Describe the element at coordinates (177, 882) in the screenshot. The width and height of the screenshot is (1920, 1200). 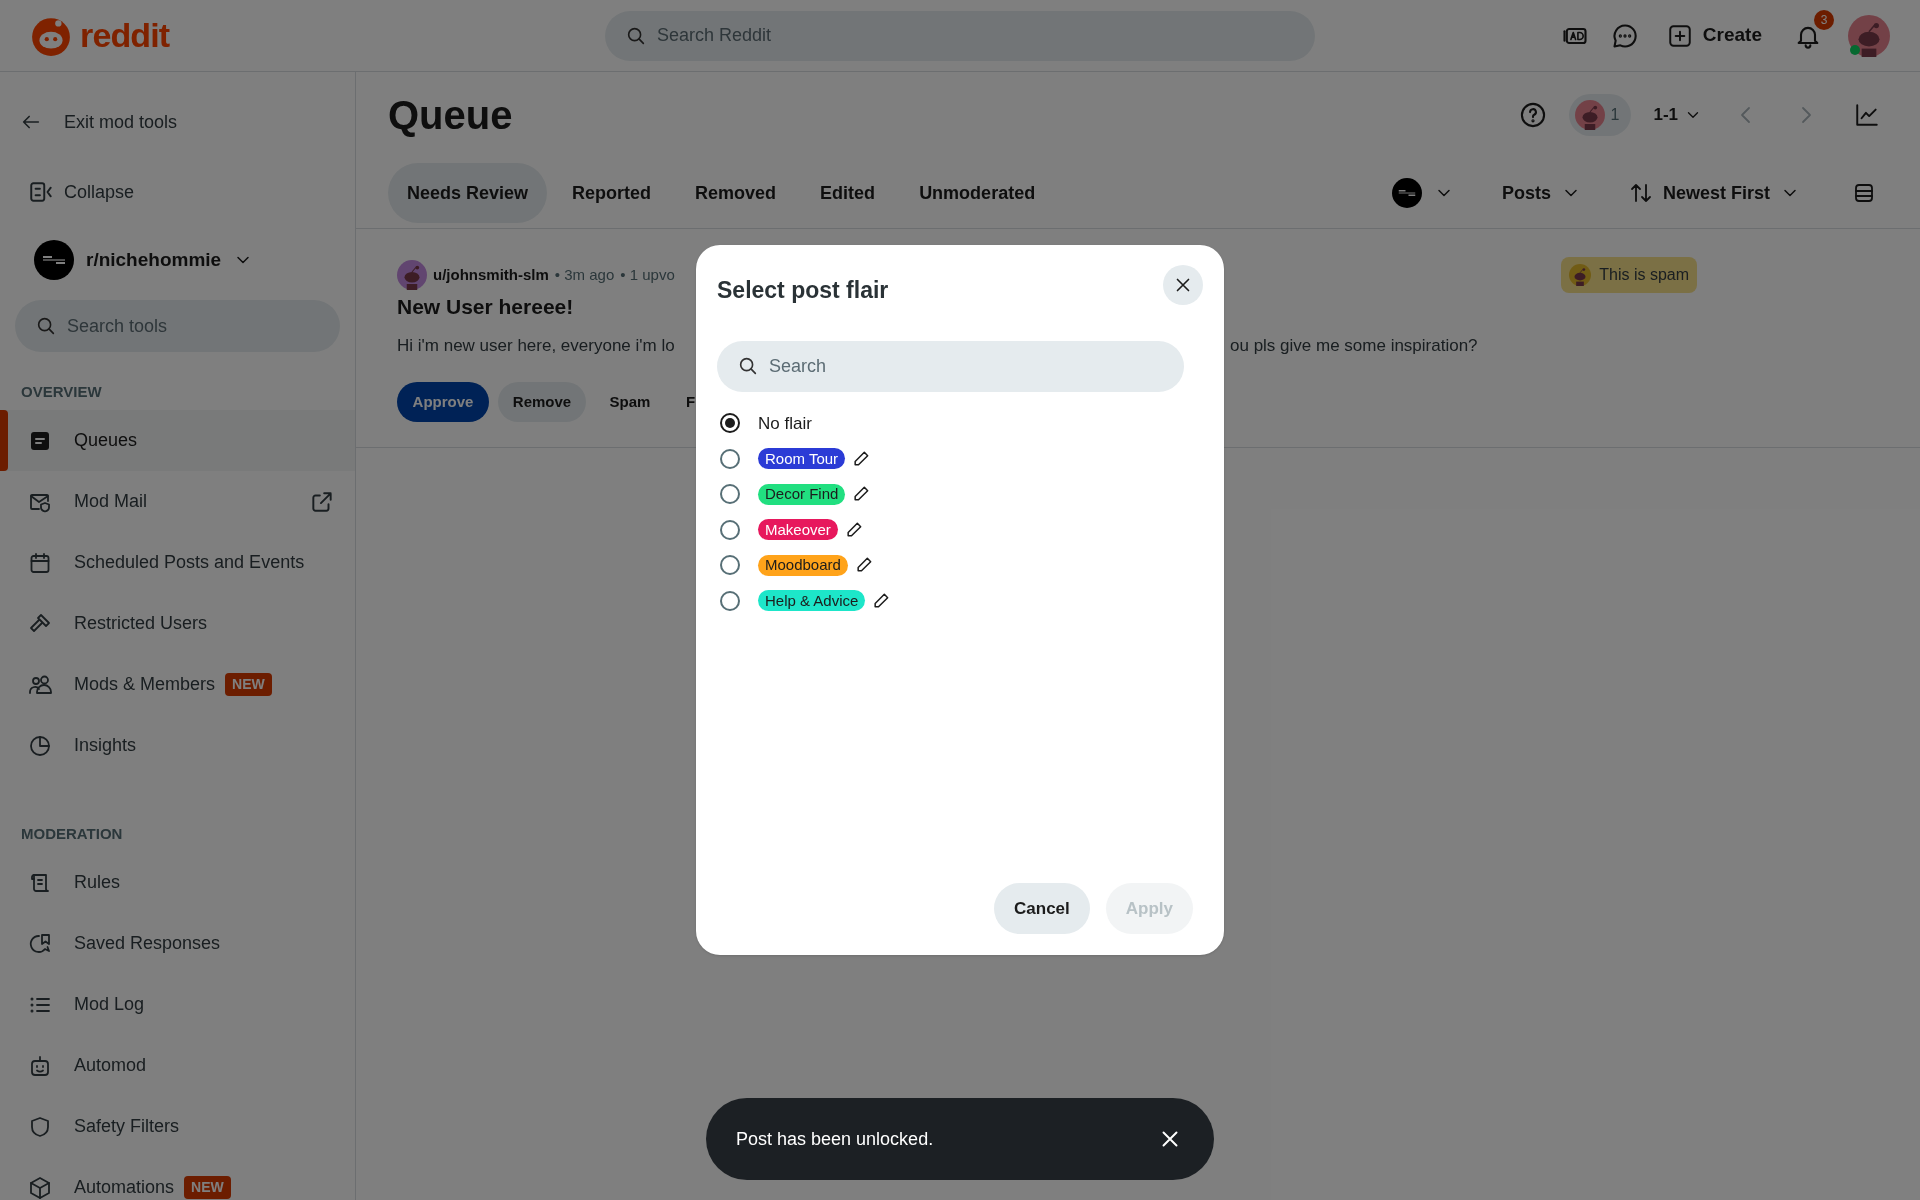
I see `sidebar-item: Rules` at that location.